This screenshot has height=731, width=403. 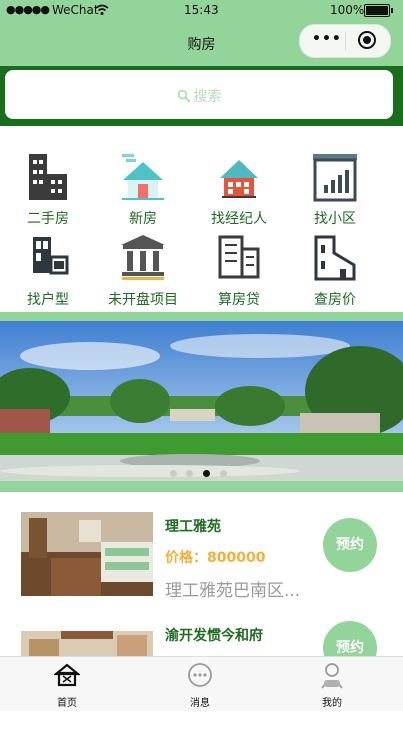 What do you see at coordinates (378, 10) in the screenshot?
I see `battery-icon` at bounding box center [378, 10].